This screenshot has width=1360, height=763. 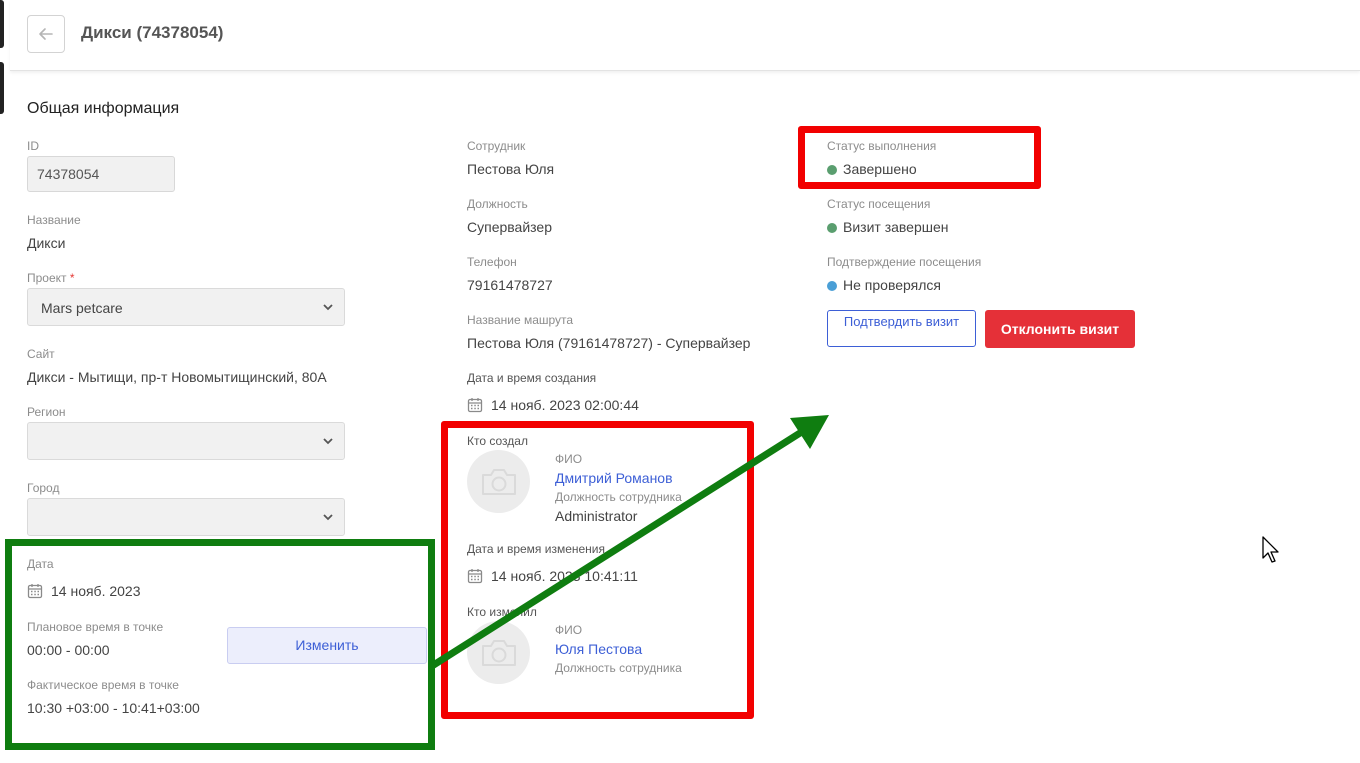 I want to click on highlight-box-status, so click(x=919, y=157).